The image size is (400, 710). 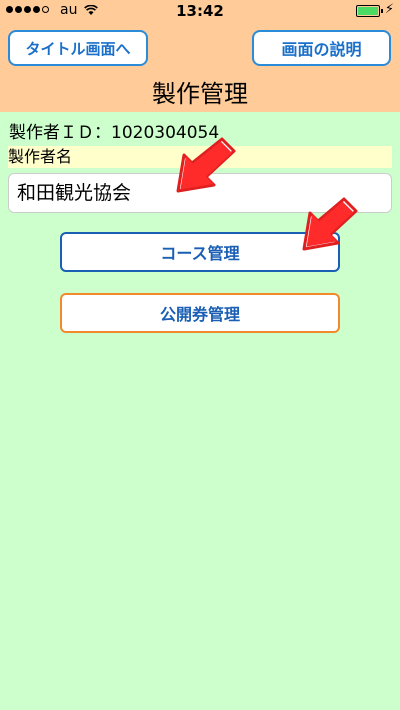 What do you see at coordinates (389, 9) in the screenshot?
I see `charging-icon: ⚡` at bounding box center [389, 9].